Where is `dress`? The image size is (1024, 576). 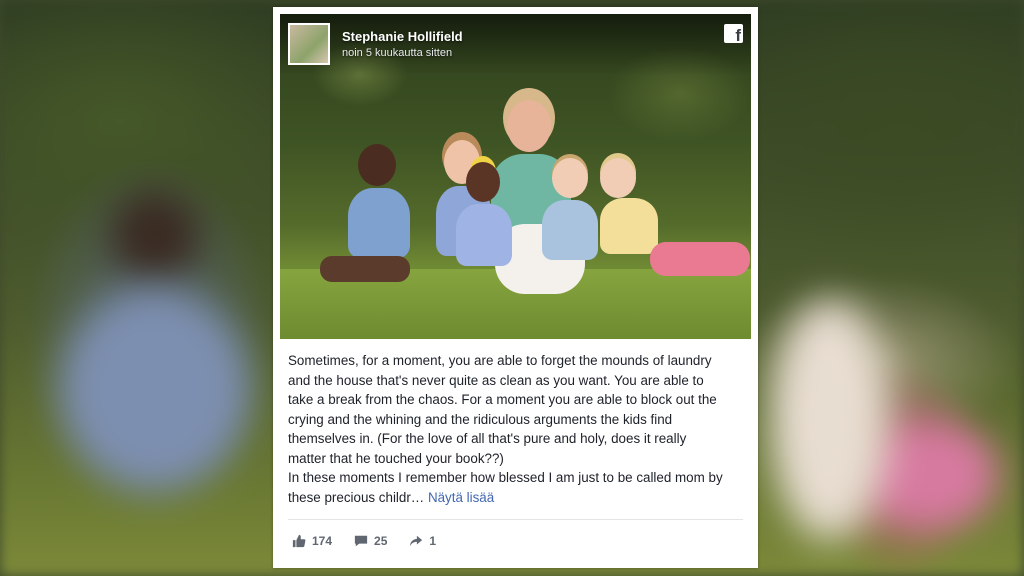 dress is located at coordinates (484, 235).